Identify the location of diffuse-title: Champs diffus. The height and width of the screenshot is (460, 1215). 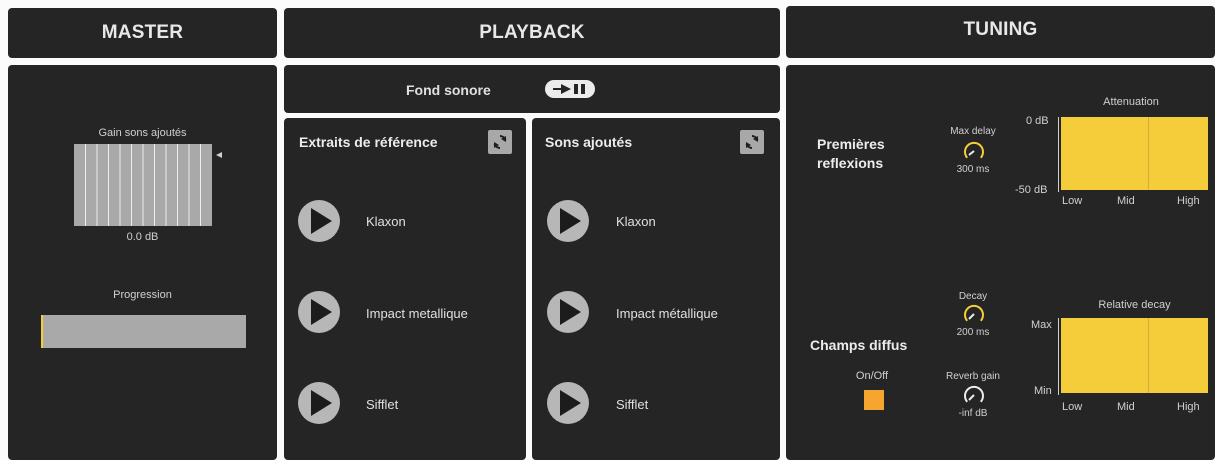
(859, 345).